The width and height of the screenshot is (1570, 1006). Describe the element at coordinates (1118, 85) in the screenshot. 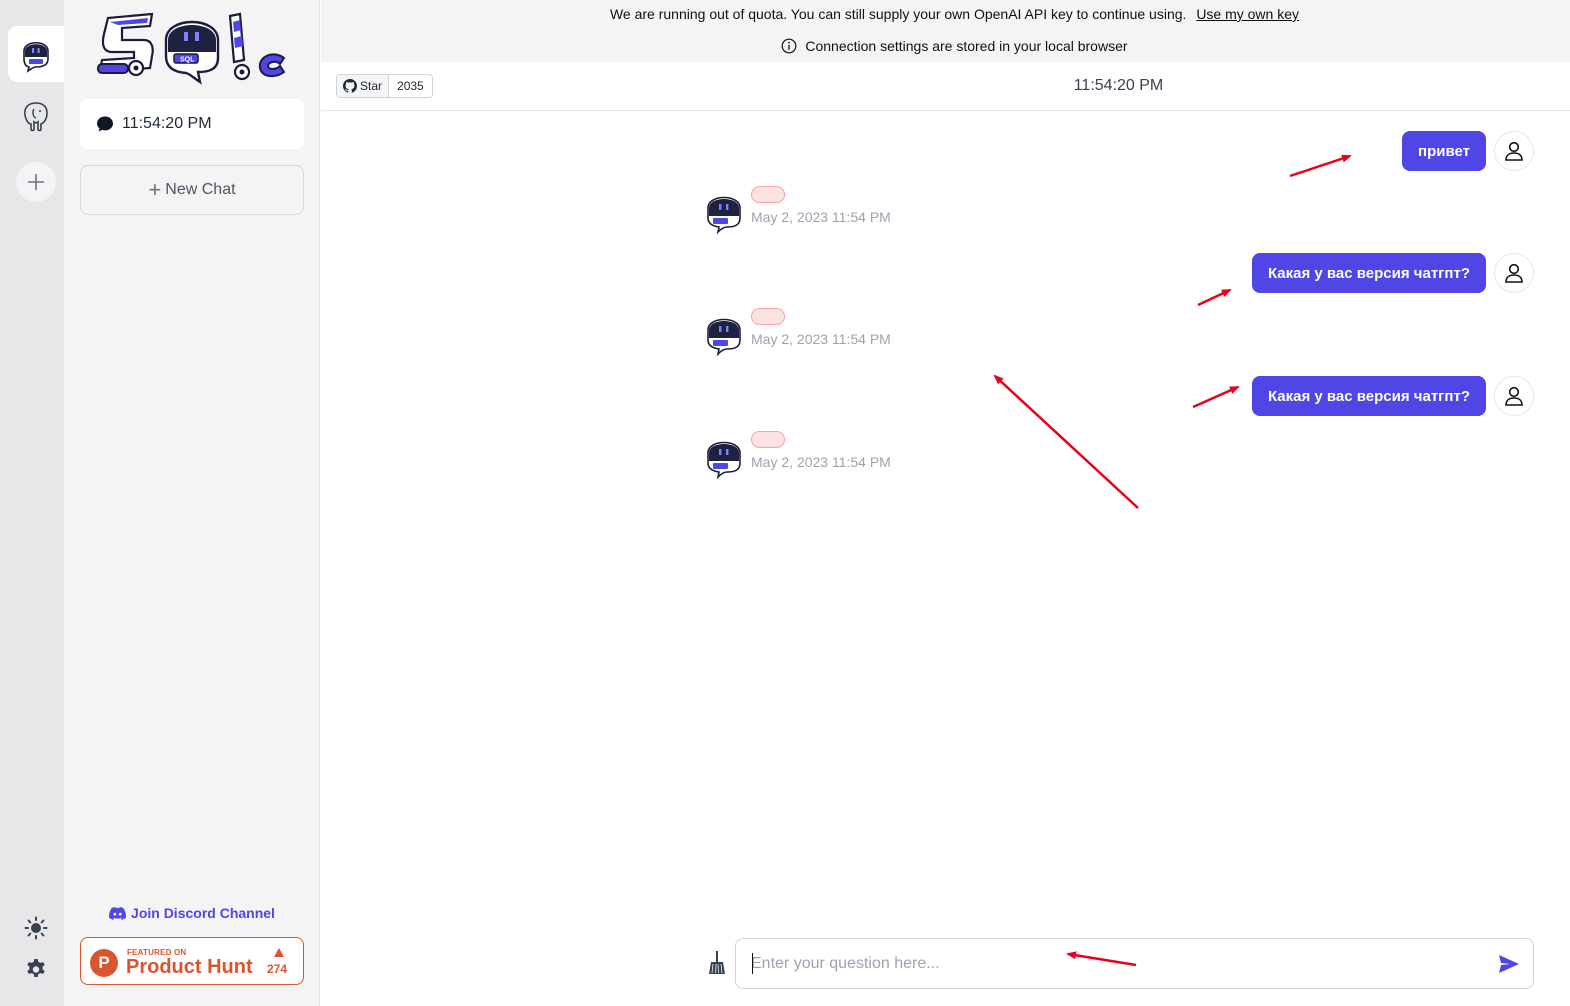

I see `chat-title: 11:54:20 PM` at that location.